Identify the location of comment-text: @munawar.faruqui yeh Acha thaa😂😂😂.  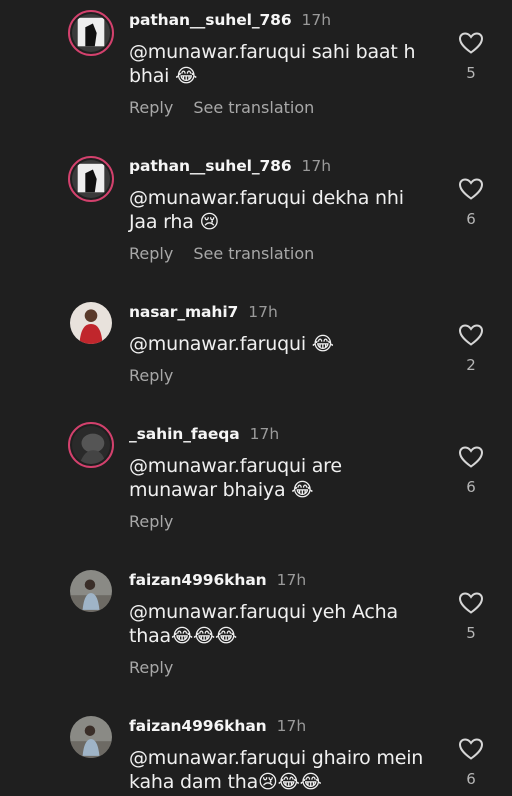
(263, 624).